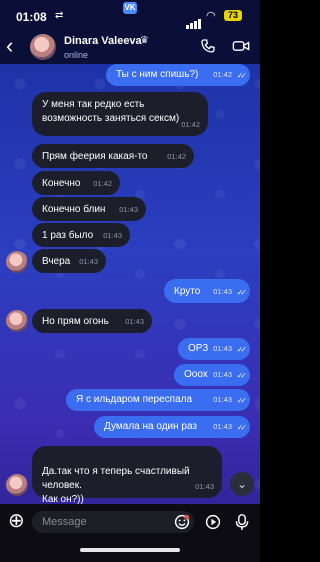 The width and height of the screenshot is (320, 562). What do you see at coordinates (194, 20) in the screenshot?
I see `signal-icon` at bounding box center [194, 20].